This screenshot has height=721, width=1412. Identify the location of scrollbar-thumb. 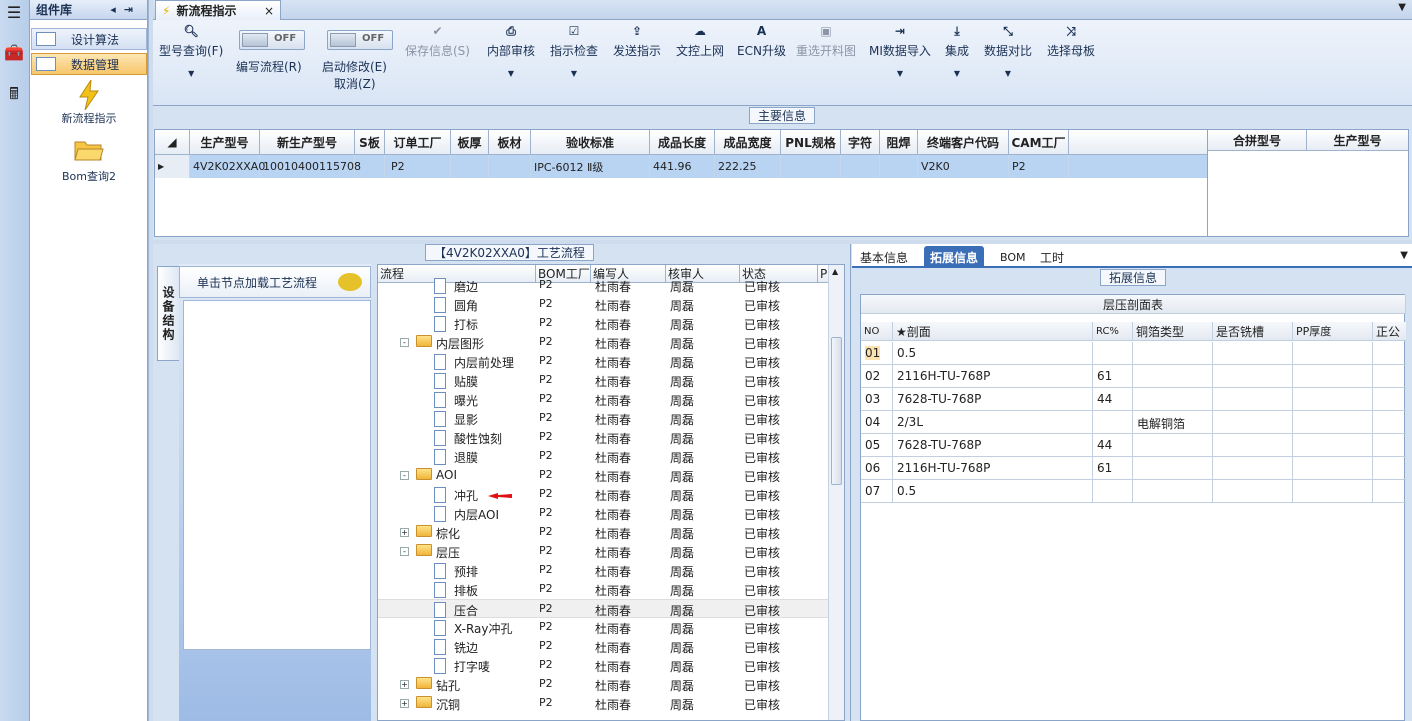
(836, 411).